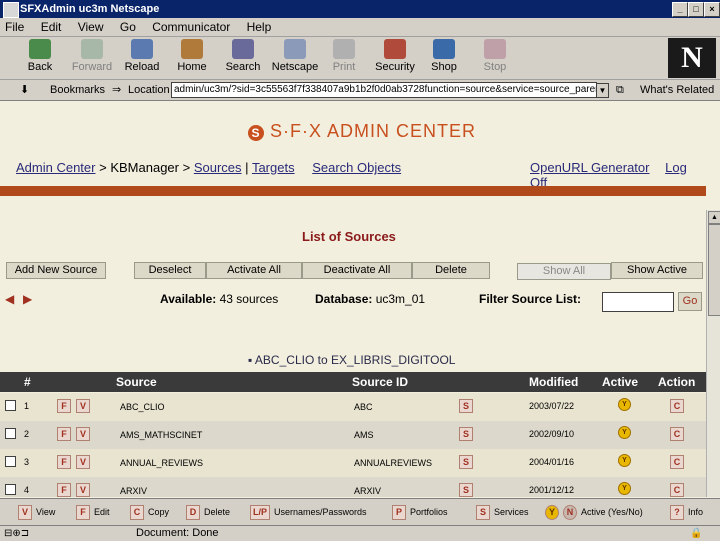 The width and height of the screenshot is (720, 541). I want to click on home-button: Home, so click(192, 56).